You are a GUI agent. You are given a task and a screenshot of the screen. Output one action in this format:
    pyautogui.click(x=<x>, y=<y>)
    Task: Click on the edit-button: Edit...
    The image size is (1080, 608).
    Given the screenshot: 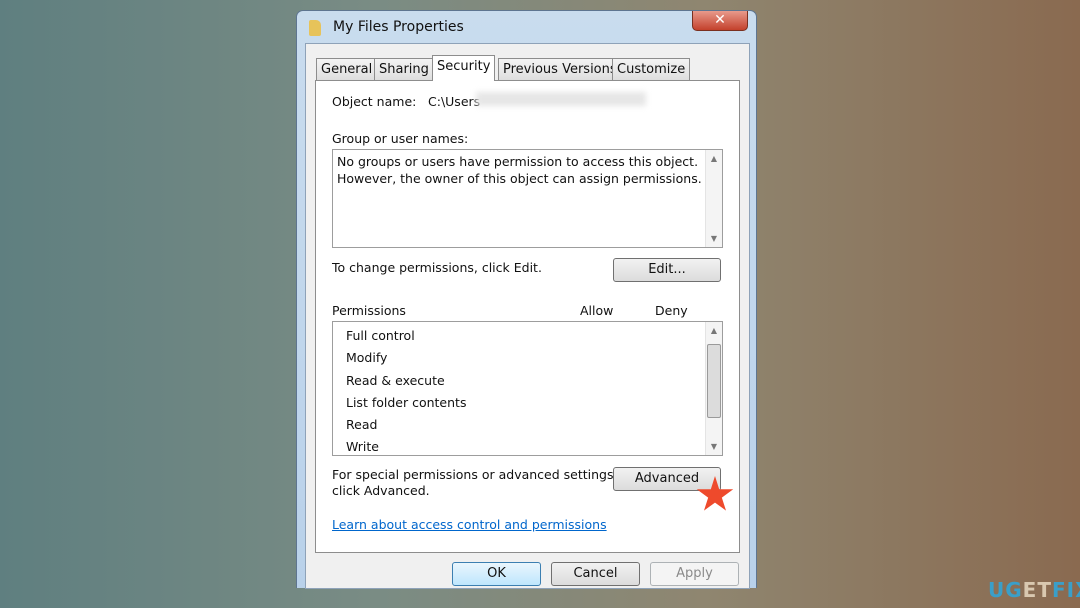 What is the action you would take?
    pyautogui.click(x=667, y=270)
    